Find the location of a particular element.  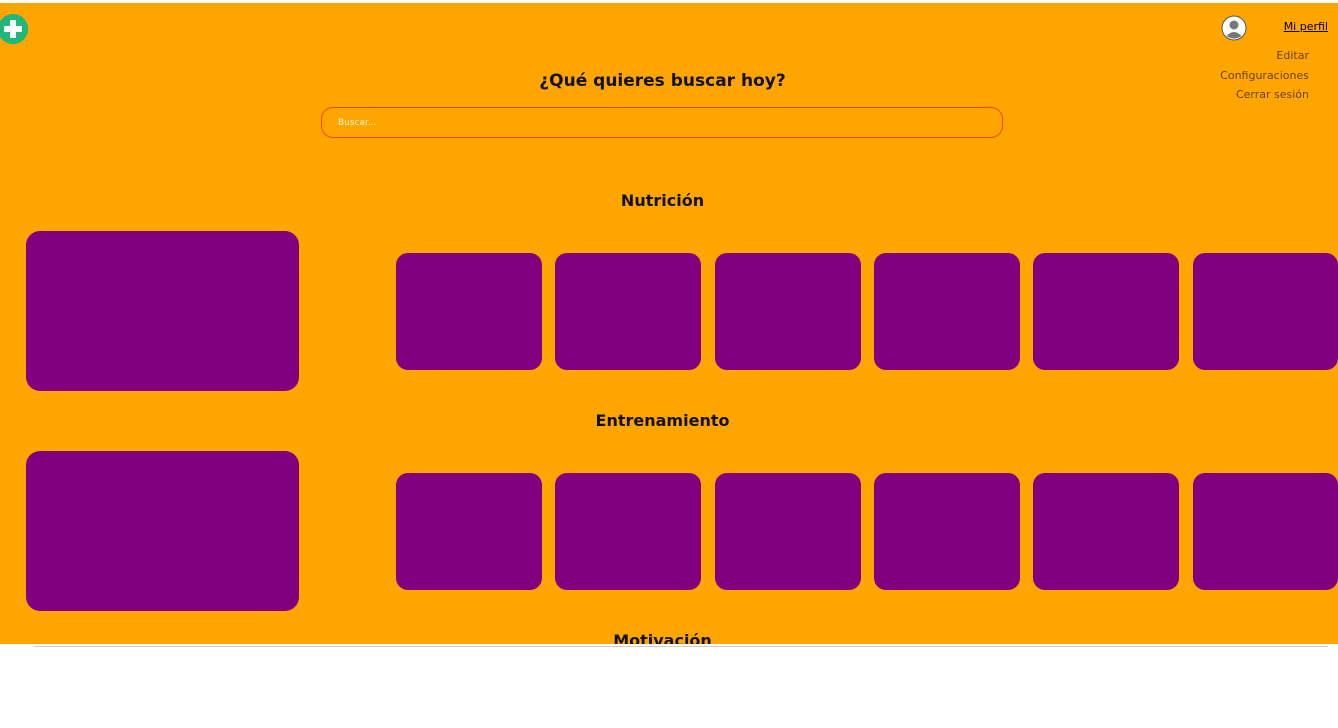

user-avatar-icon is located at coordinates (1234, 28).